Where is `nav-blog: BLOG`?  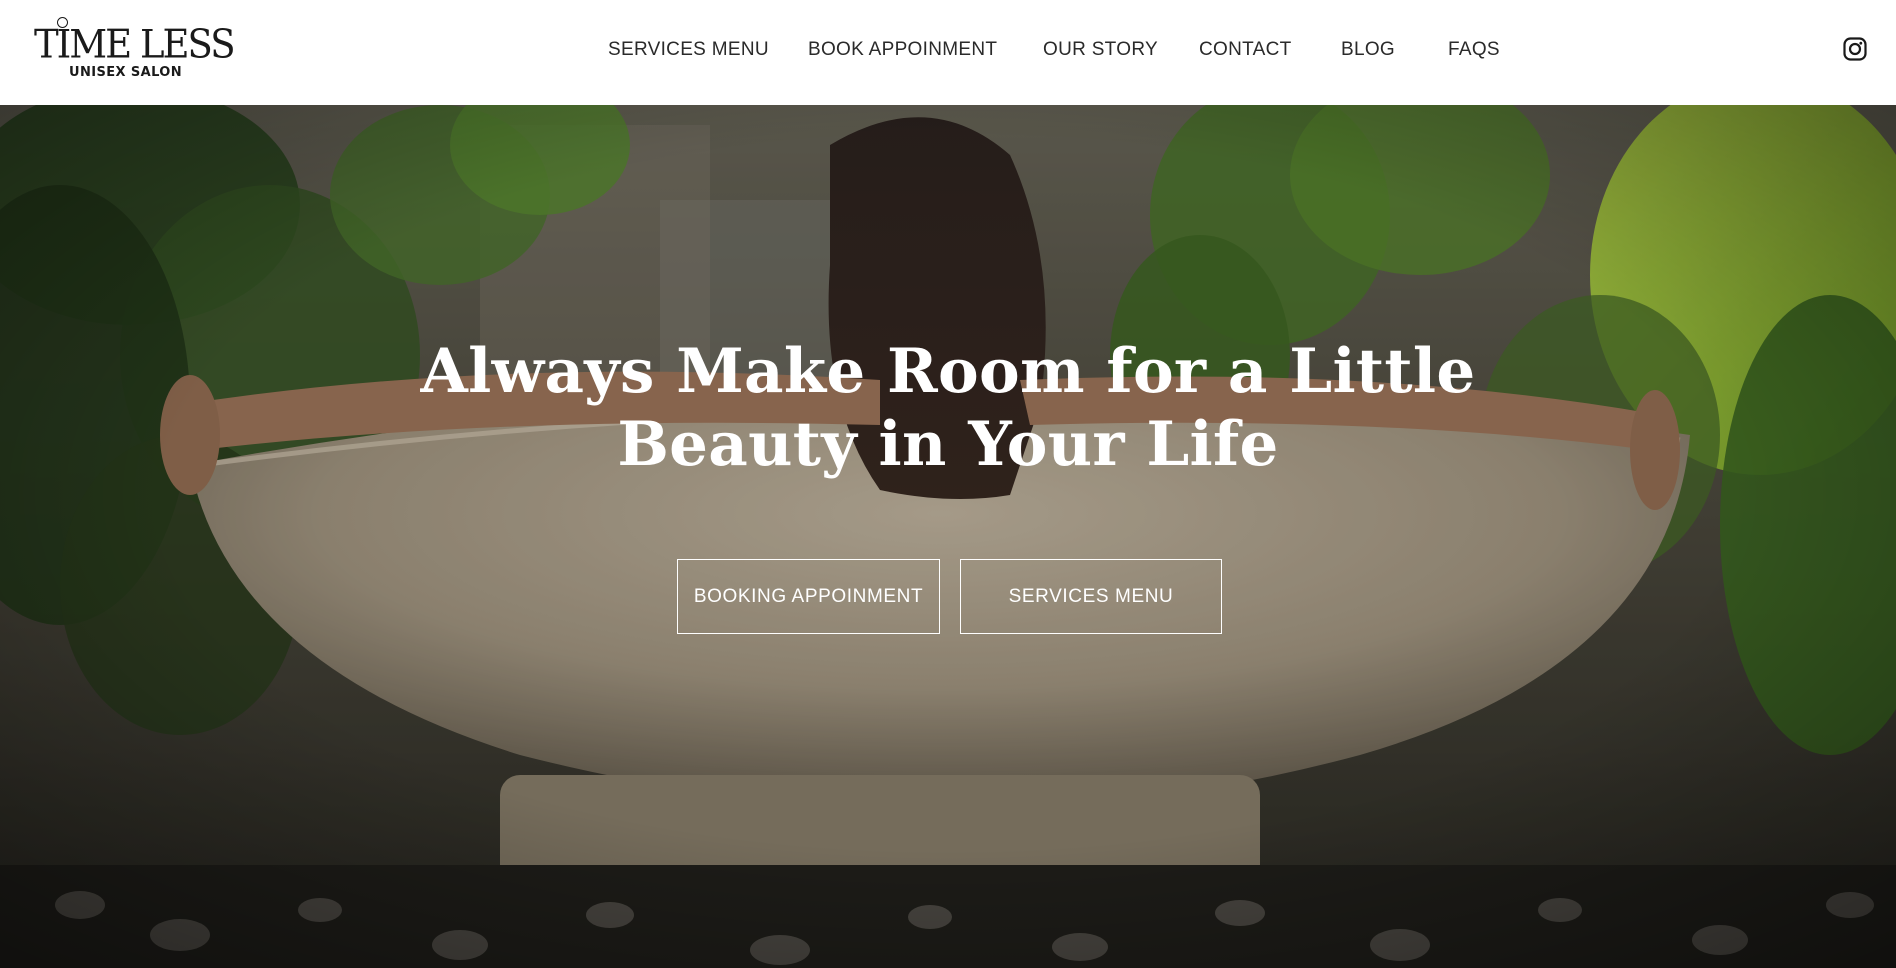
nav-blog: BLOG is located at coordinates (1368, 50).